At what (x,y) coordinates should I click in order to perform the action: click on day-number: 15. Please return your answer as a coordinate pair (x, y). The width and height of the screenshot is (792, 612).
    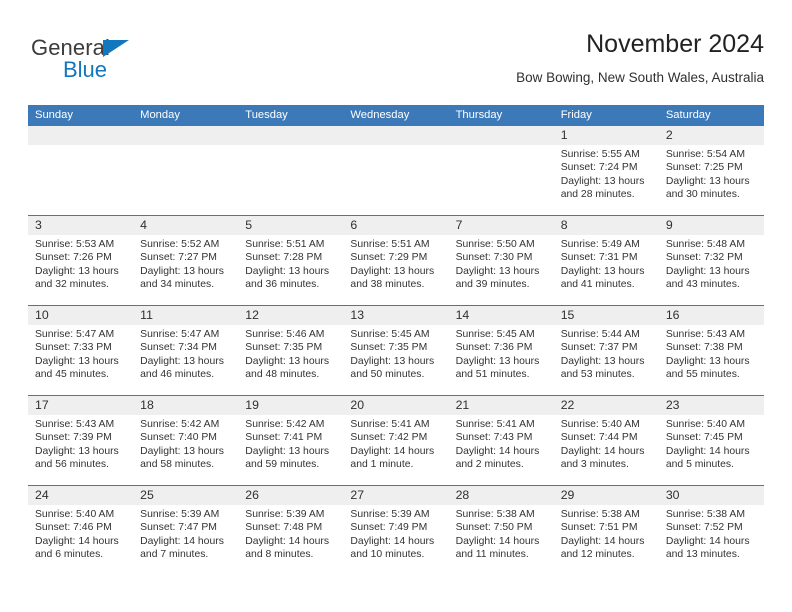
    Looking at the image, I should click on (567, 315).